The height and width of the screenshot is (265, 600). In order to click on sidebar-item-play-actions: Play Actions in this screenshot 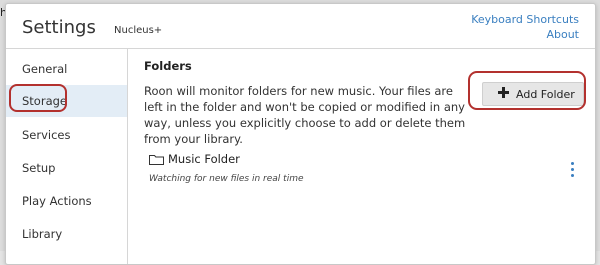, I will do `click(66, 201)`.